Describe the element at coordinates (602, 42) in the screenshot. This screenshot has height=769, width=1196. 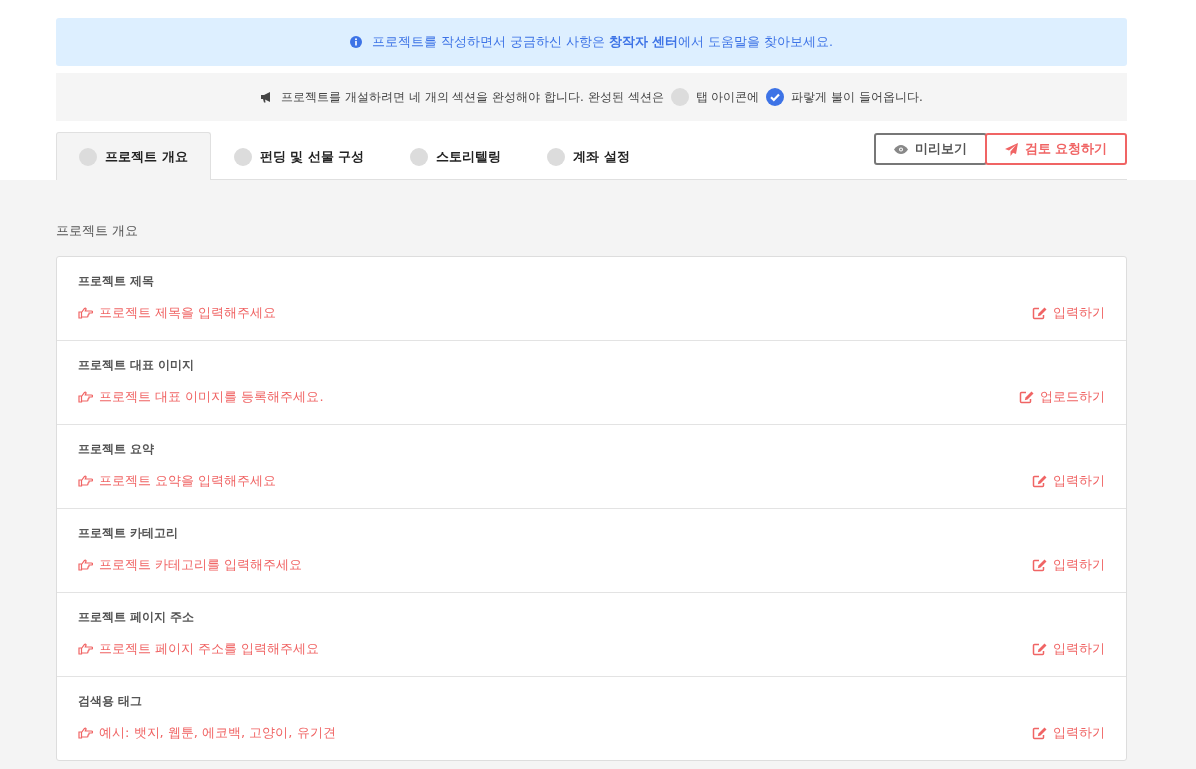
I see `info-text: 프로젝트를 작성하면서 궁금하신 사항은 창작자 센터에서 도움말을 찾아보세요.` at that location.